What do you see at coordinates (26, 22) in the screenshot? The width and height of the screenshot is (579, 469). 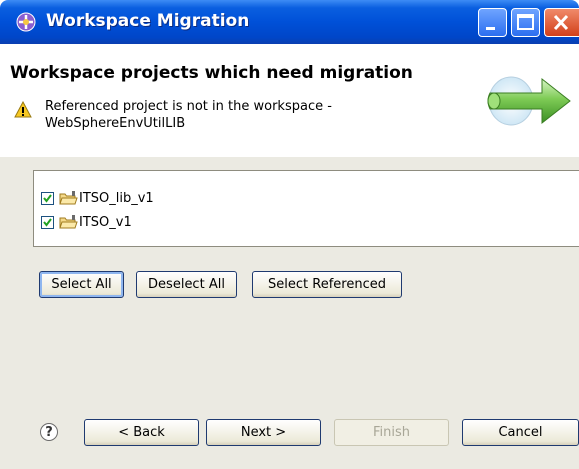 I see `eclipse-migration-icon` at bounding box center [26, 22].